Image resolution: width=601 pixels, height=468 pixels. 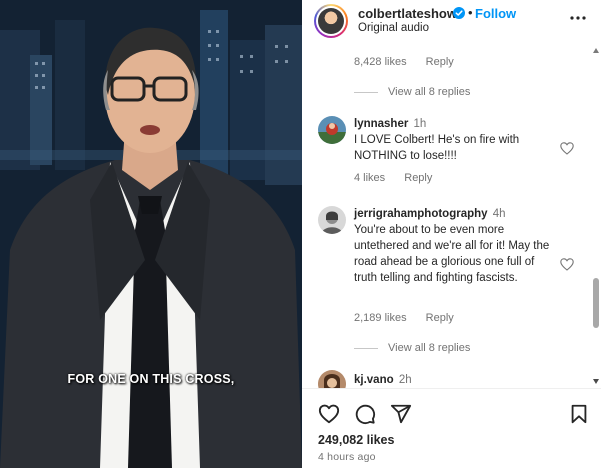 What do you see at coordinates (331, 21) in the screenshot?
I see `profile-avatar` at bounding box center [331, 21].